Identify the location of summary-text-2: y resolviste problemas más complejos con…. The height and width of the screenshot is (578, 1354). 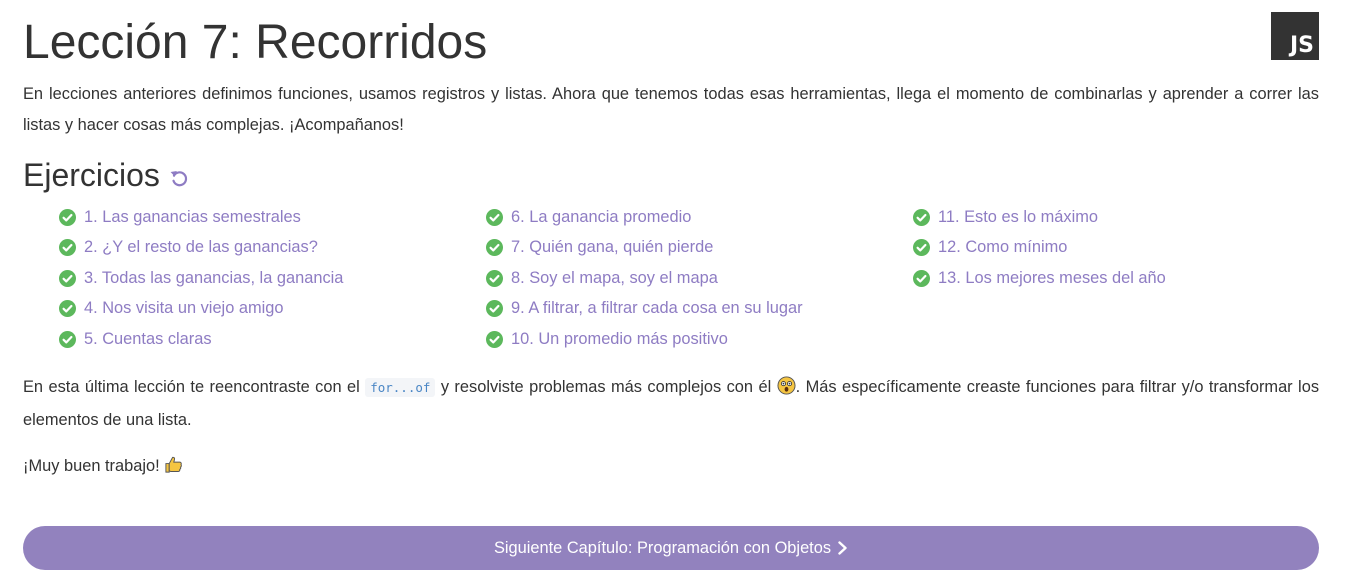
(606, 387).